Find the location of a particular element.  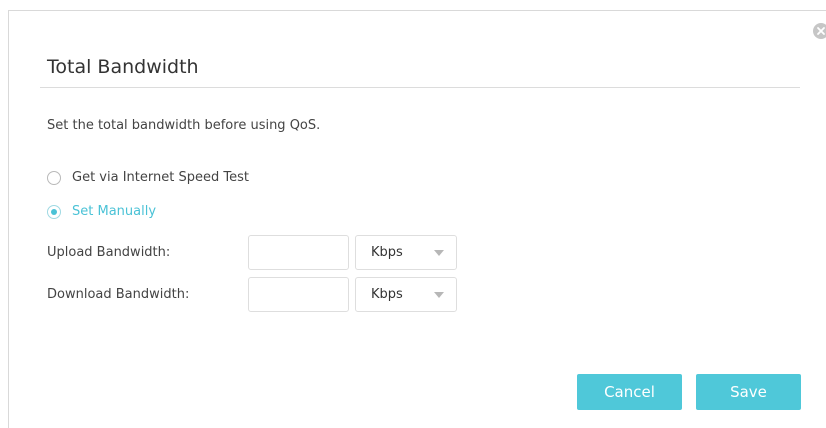

download-unit-value: Kbps is located at coordinates (387, 294).